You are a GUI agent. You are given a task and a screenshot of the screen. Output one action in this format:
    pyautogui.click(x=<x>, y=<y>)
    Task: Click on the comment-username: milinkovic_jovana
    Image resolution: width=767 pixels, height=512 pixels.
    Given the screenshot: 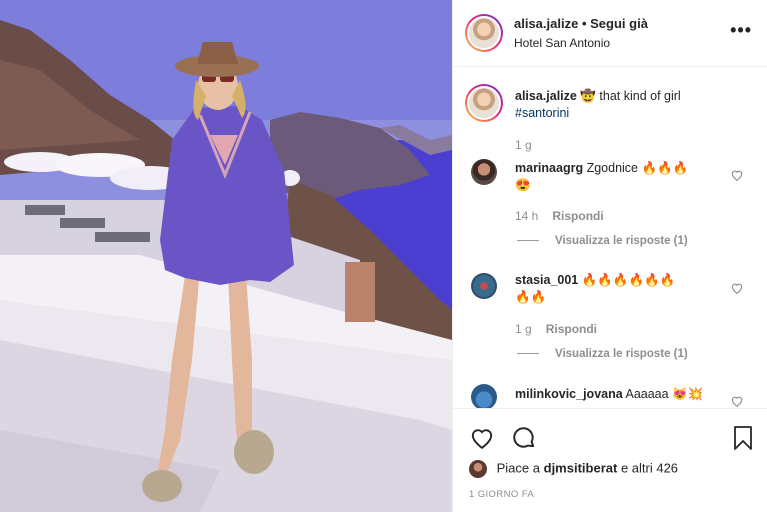 What is the action you would take?
    pyautogui.click(x=569, y=394)
    